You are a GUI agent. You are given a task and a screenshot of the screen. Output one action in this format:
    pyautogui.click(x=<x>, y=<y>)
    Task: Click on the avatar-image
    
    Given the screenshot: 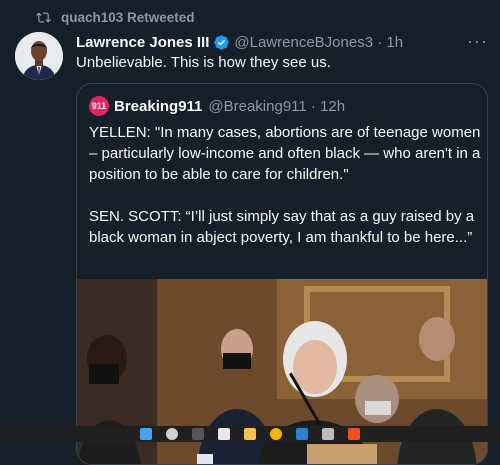 What is the action you would take?
    pyautogui.click(x=39, y=56)
    